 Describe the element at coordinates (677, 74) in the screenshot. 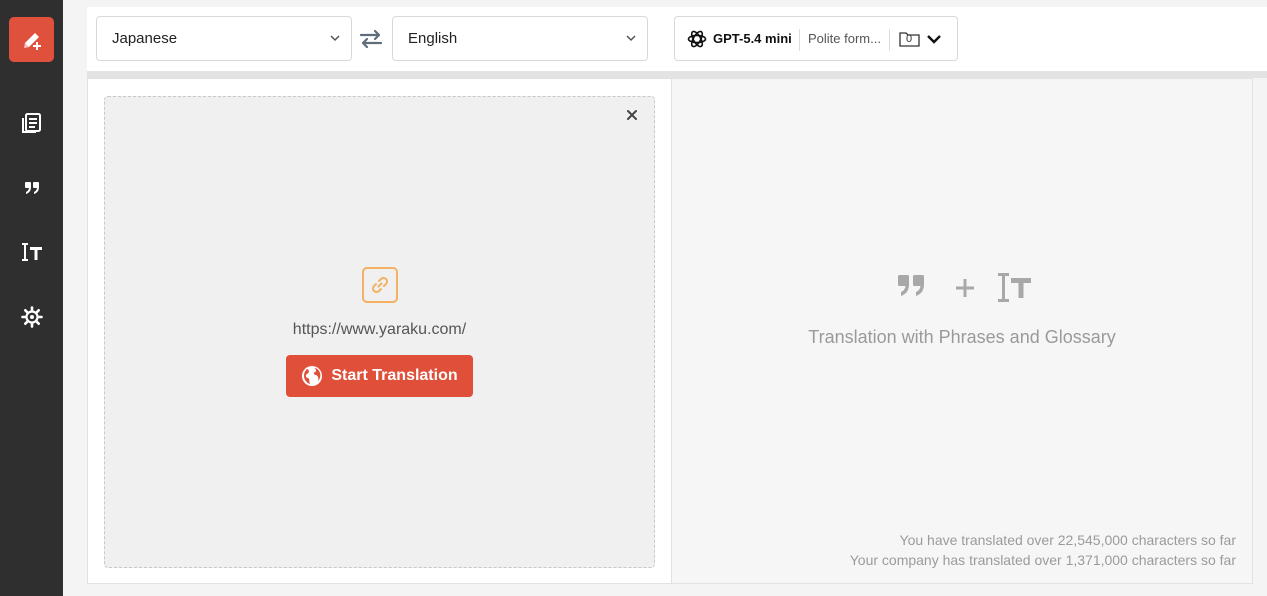

I see `toolbar-divider` at that location.